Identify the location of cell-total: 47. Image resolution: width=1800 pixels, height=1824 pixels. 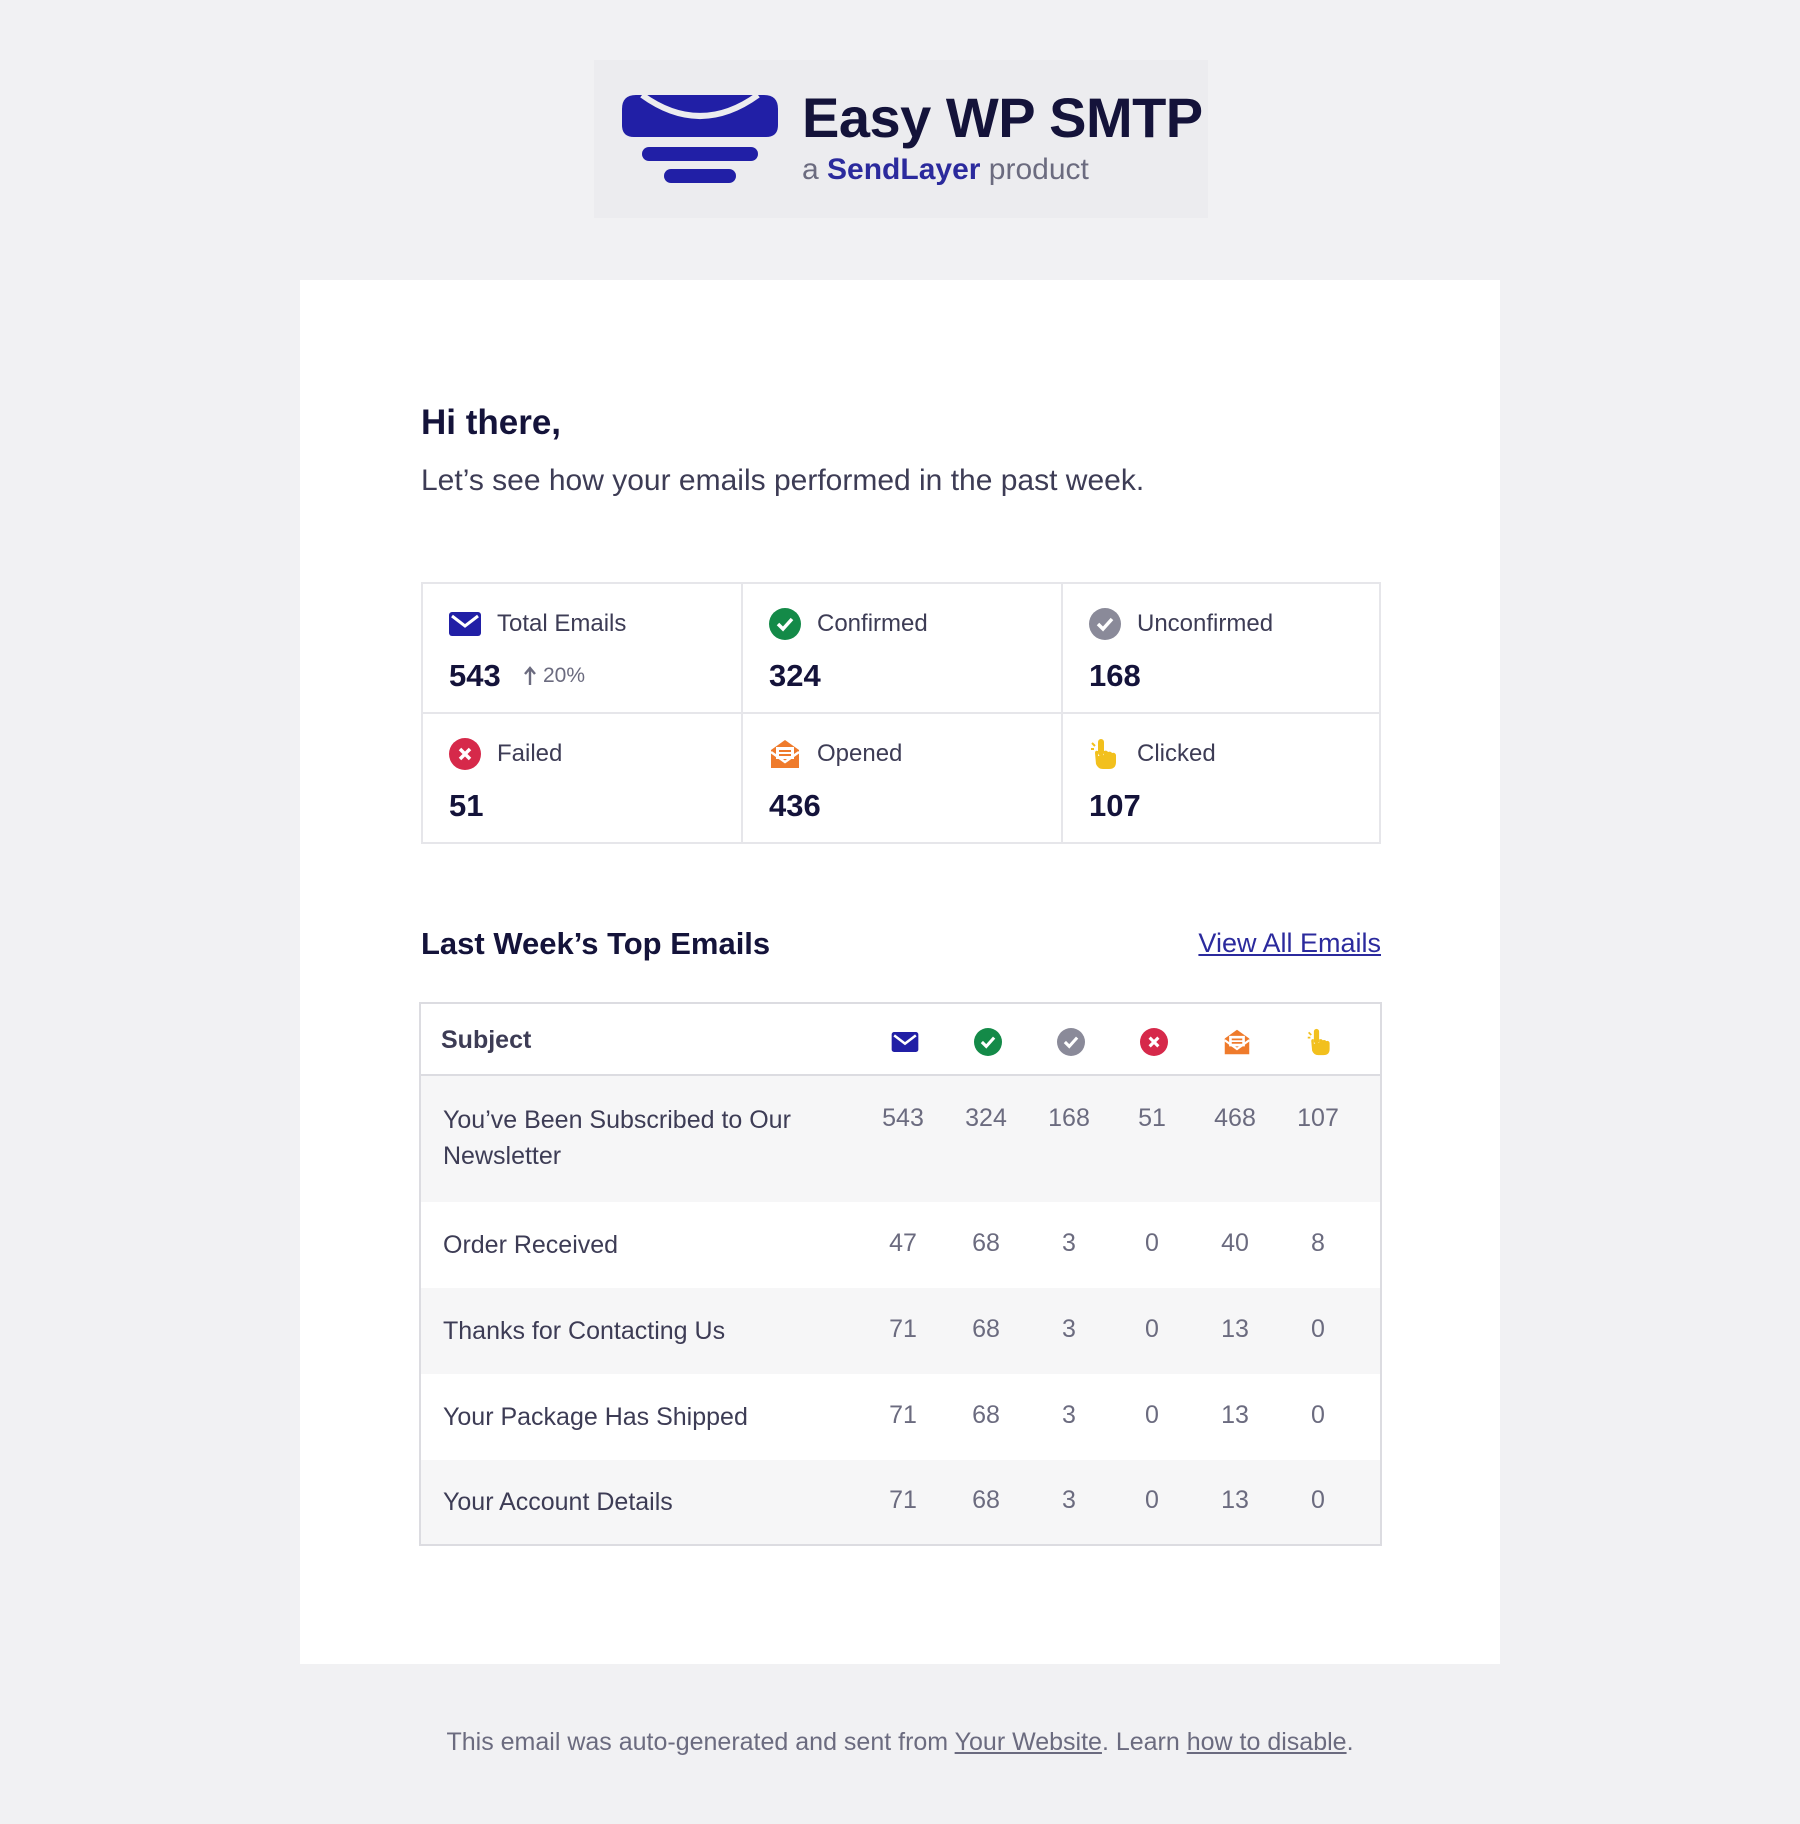
(903, 1243).